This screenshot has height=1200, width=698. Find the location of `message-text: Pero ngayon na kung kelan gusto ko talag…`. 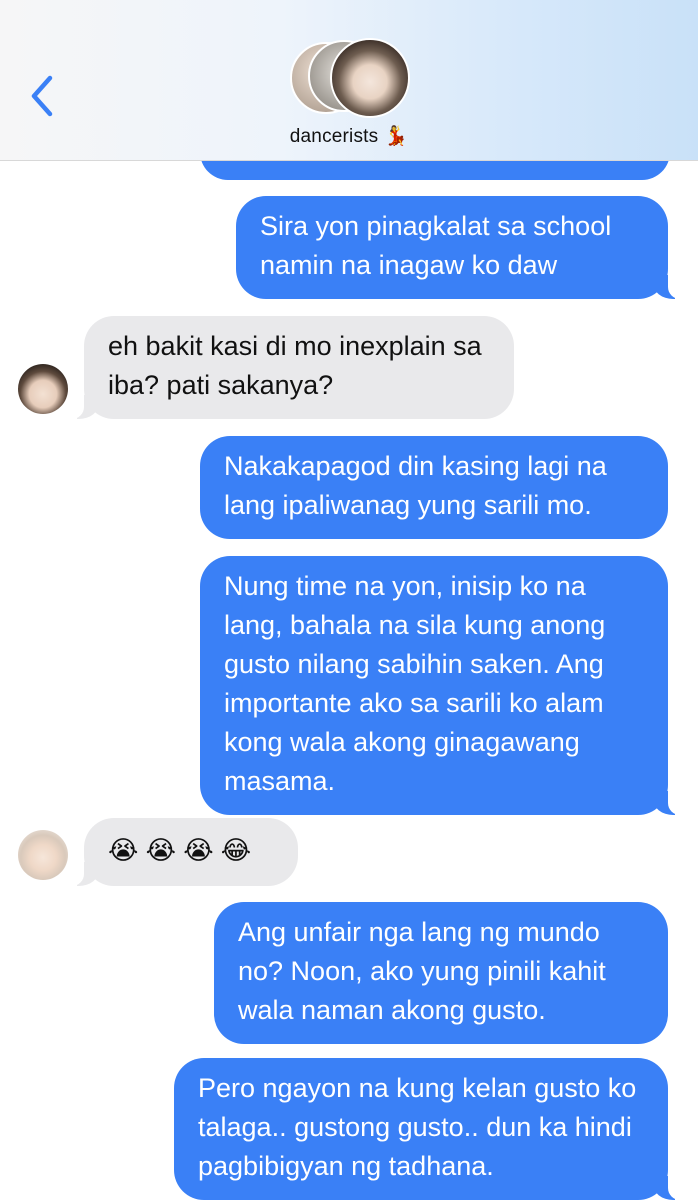

message-text: Pero ngayon na kung kelan gusto ko talag… is located at coordinates (417, 1127).